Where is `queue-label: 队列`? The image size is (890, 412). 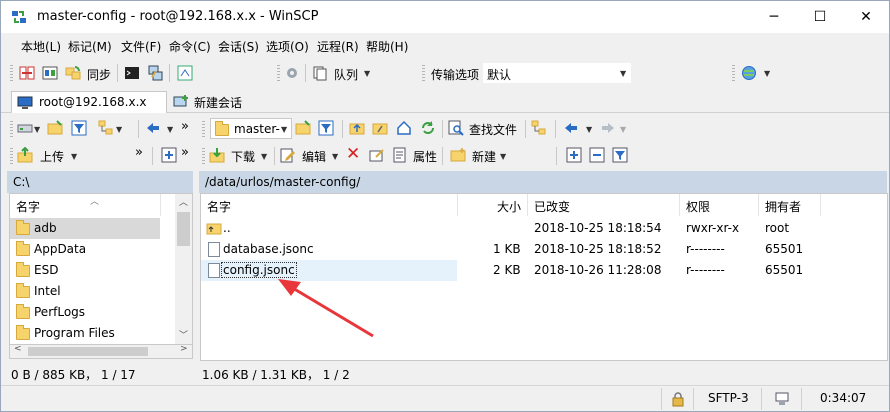 queue-label: 队列 is located at coordinates (346, 74).